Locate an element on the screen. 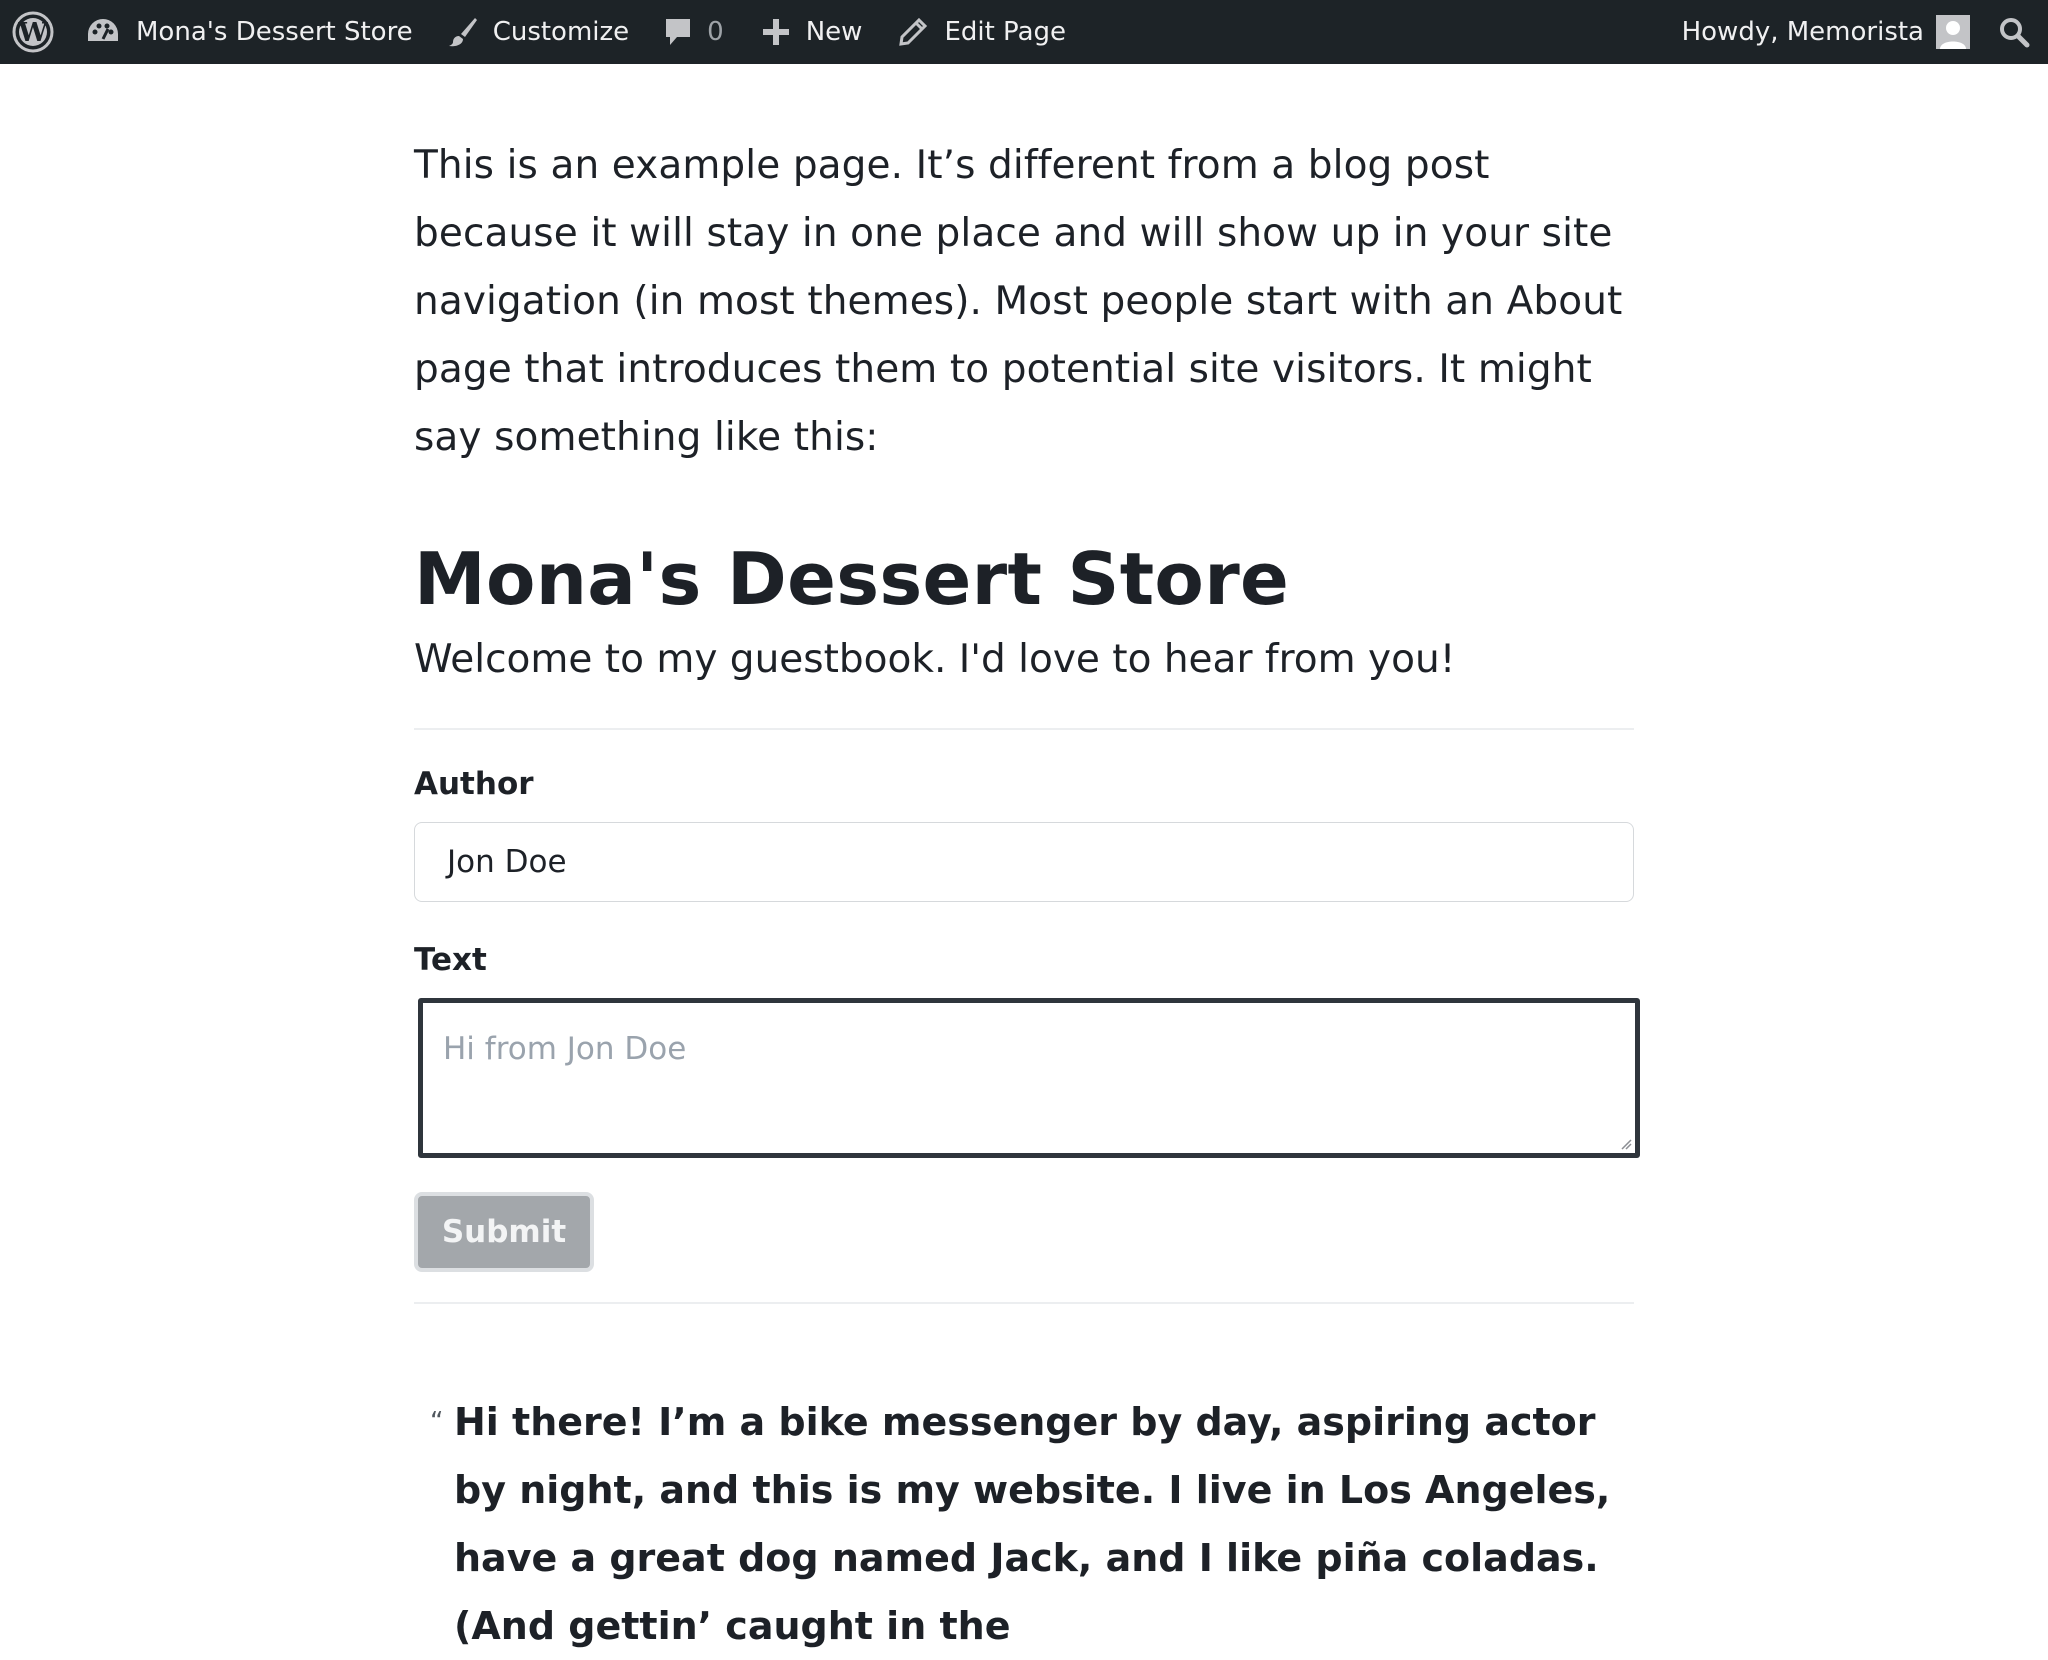 Image resolution: width=2048 pixels, height=1660 pixels. new-label: New is located at coordinates (834, 32).